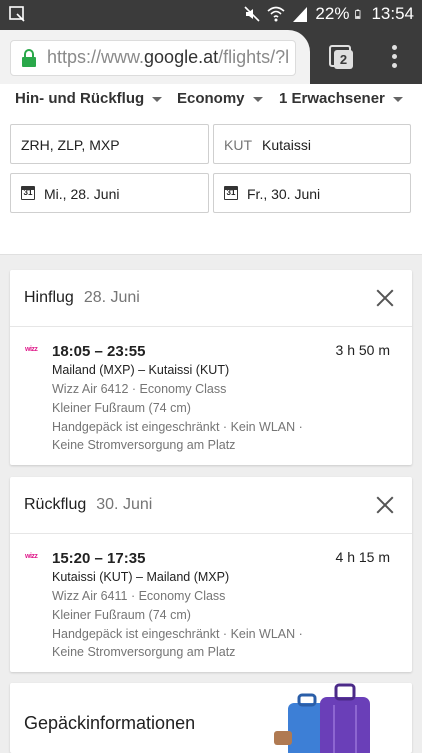 This screenshot has height=753, width=422. I want to click on battery-percent: 22%, so click(332, 13).